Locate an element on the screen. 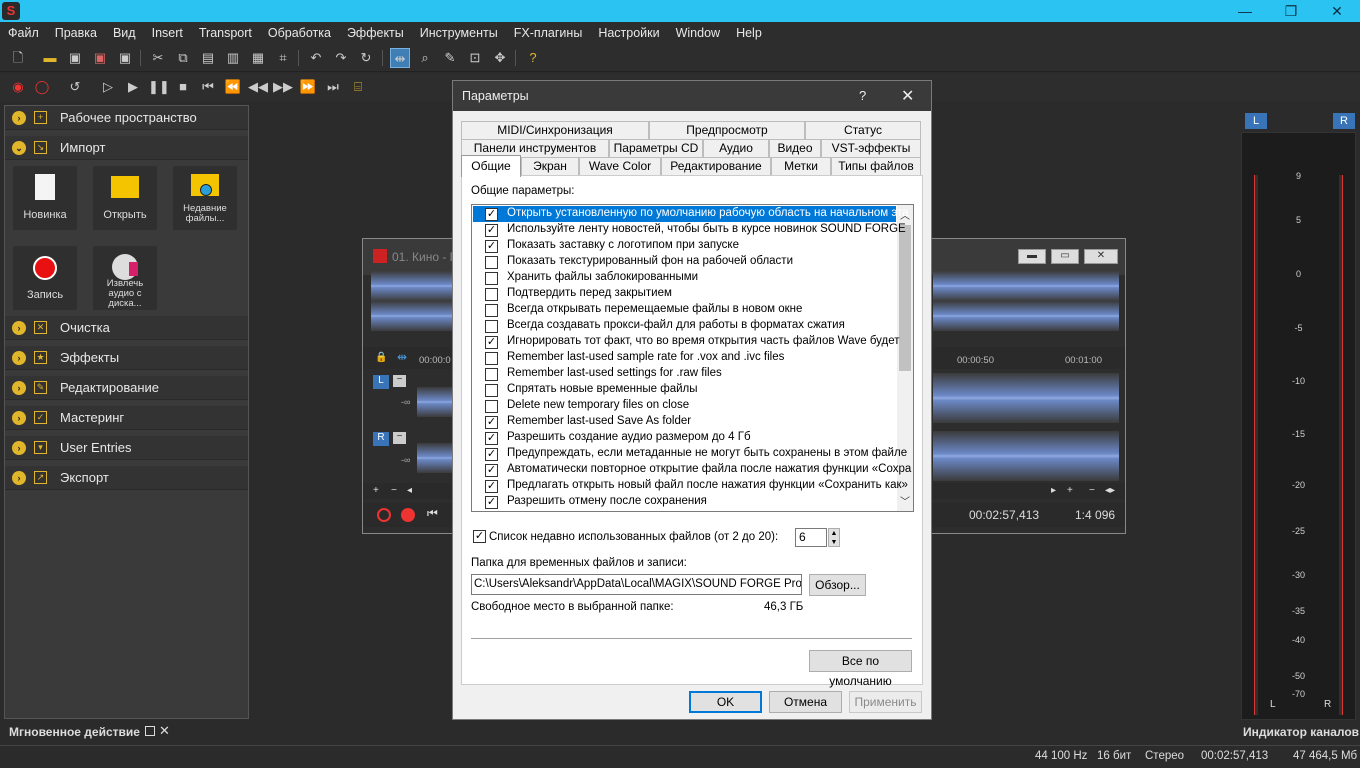 Image resolution: width=1360 pixels, height=768 pixels. apply-button: Применить is located at coordinates (885, 702).